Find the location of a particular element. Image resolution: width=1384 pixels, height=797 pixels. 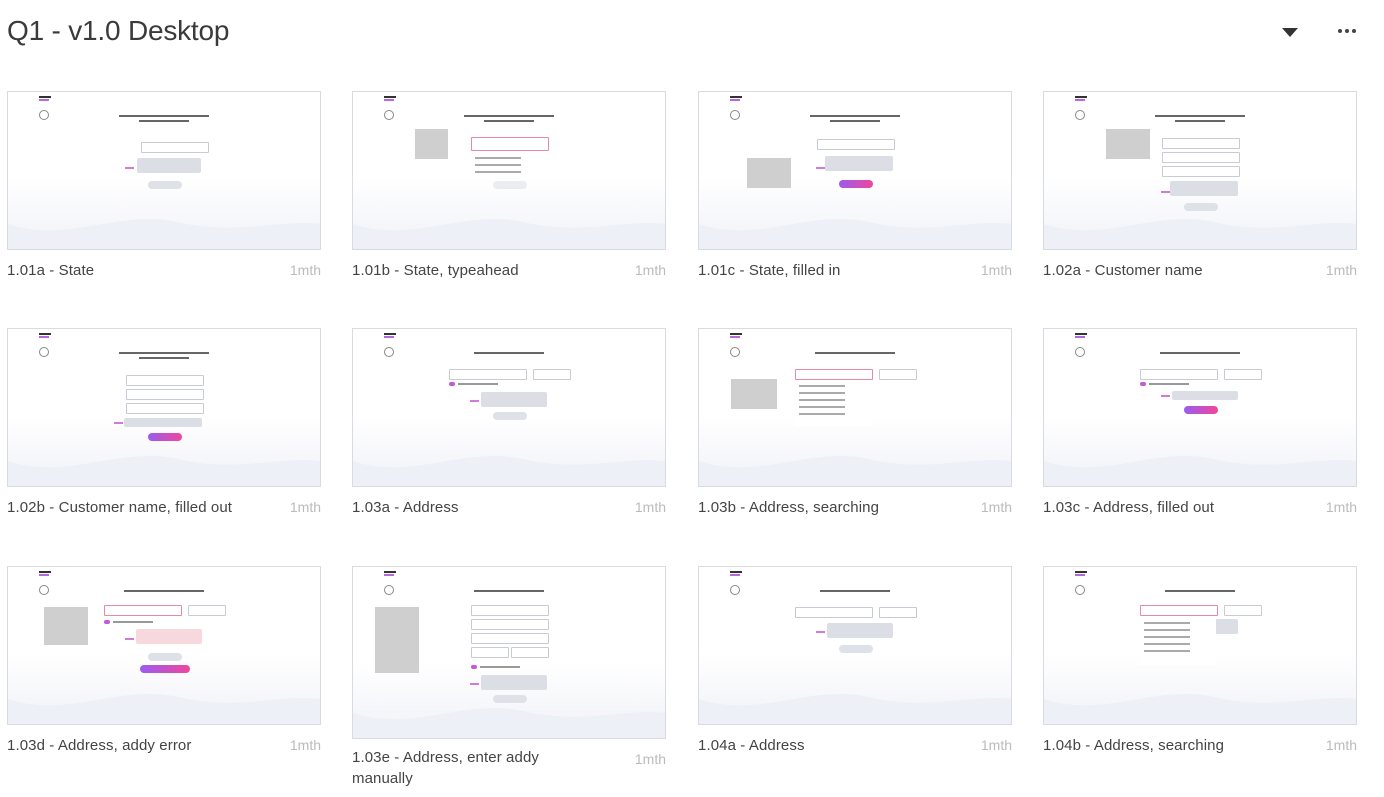

frame-card: 1.03b - Address, searching 1mth is located at coordinates (855, 425).